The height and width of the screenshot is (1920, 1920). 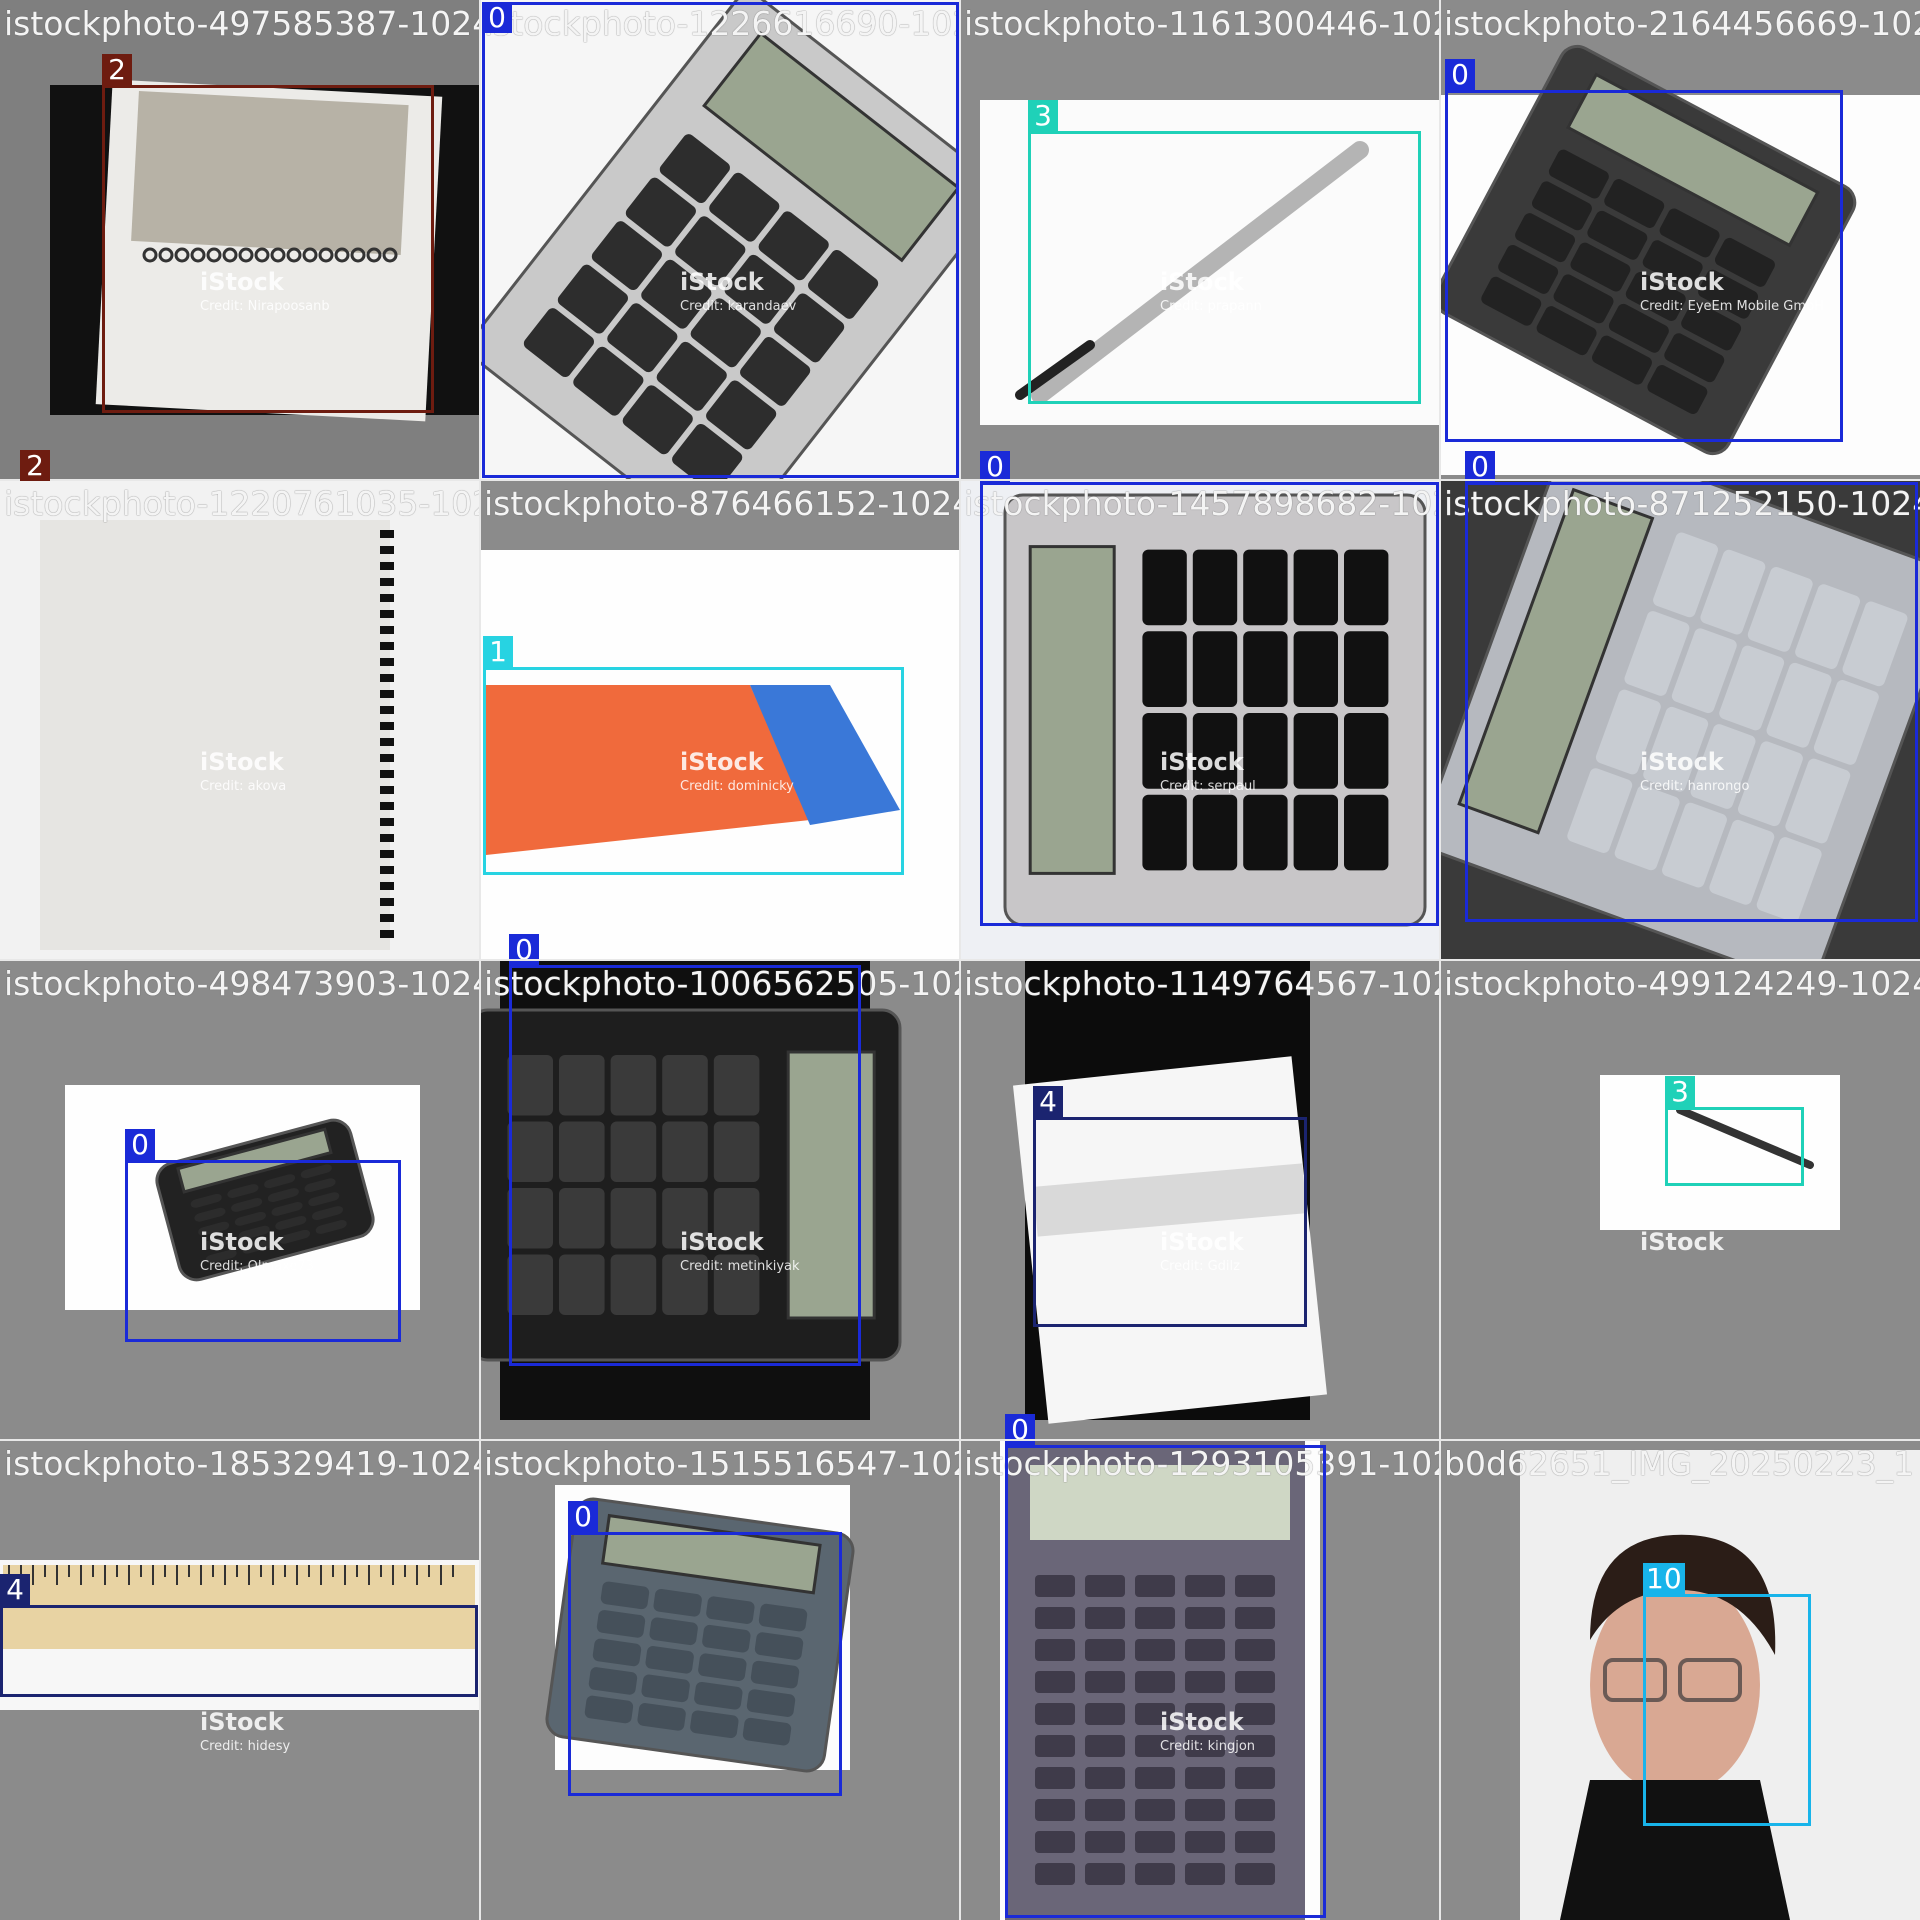 I want to click on detection-box: 2, so click(x=268, y=233).